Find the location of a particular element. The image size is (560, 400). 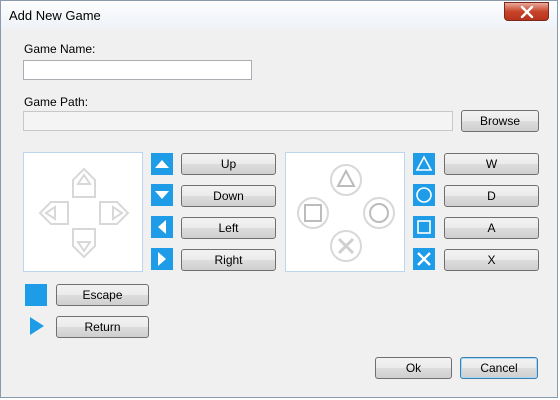

cross-icon is located at coordinates (424, 259).